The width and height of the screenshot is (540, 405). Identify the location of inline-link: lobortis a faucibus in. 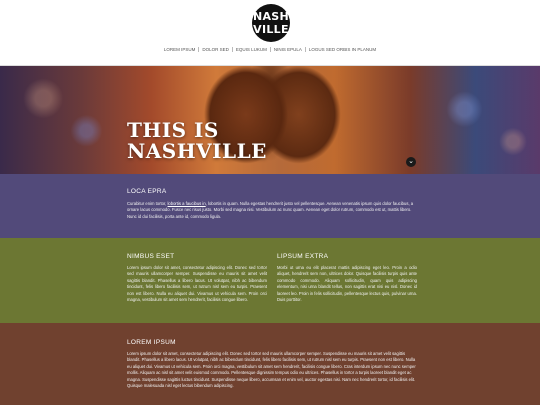
(187, 203).